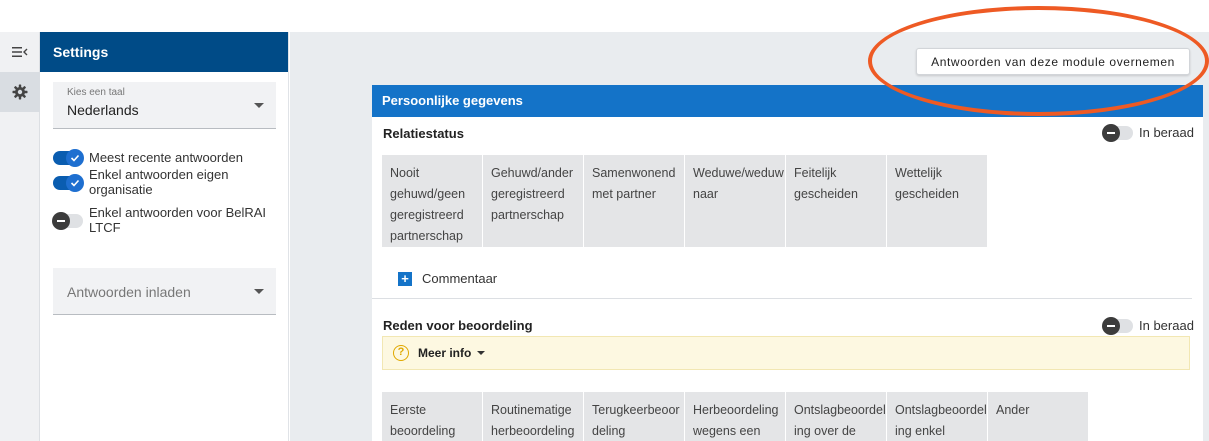  What do you see at coordinates (166, 157) in the screenshot?
I see `toggle-recent-answers-label: Meest recente antwoorden` at bounding box center [166, 157].